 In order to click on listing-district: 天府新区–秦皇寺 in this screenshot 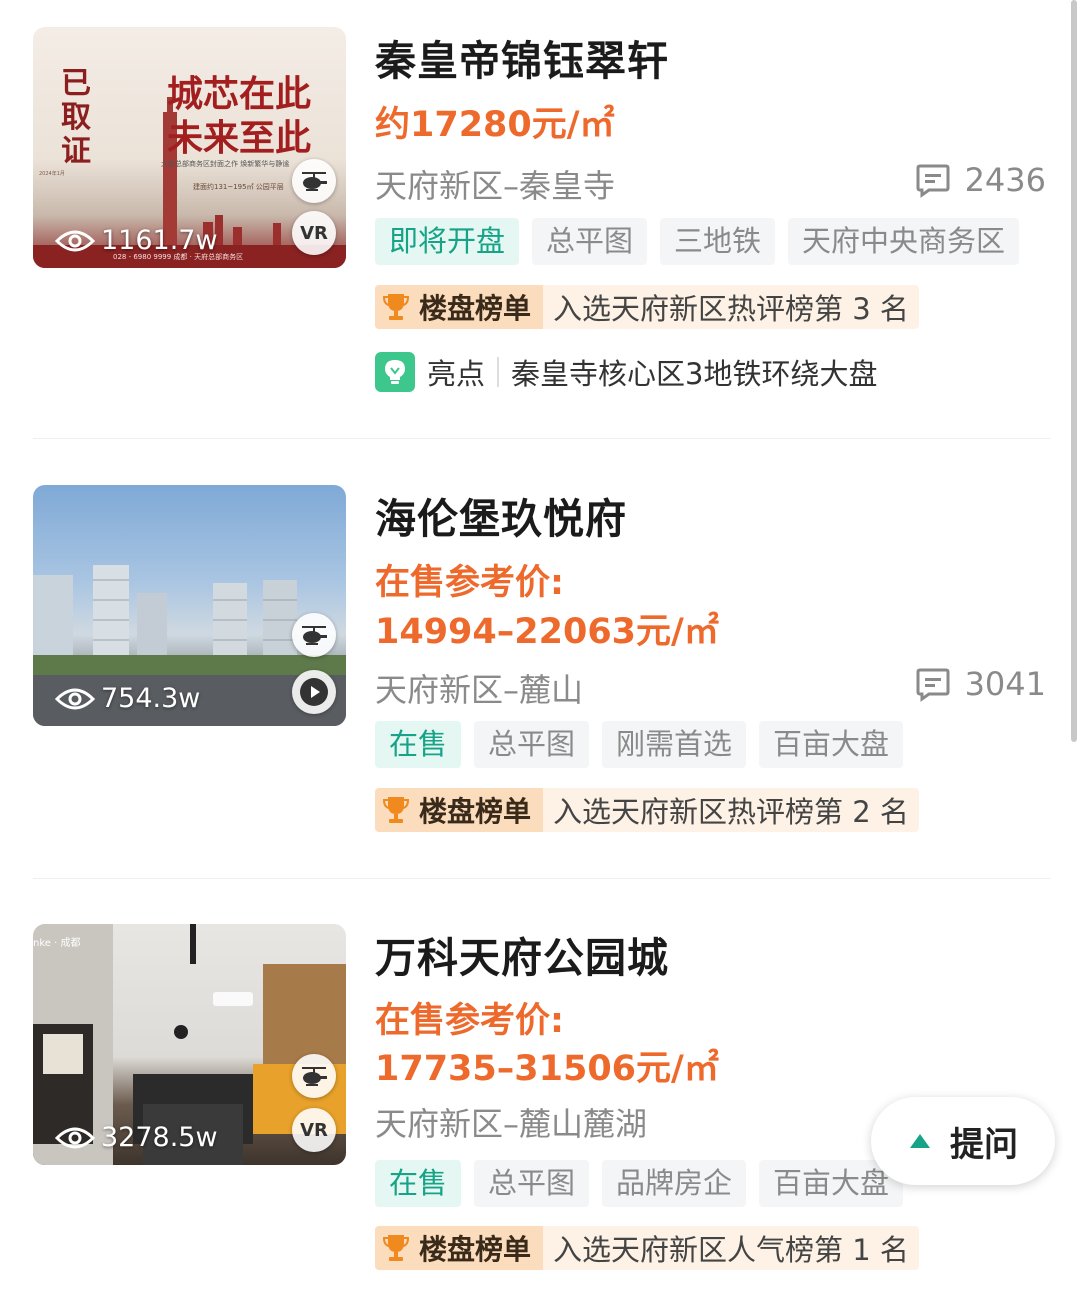, I will do `click(495, 186)`.